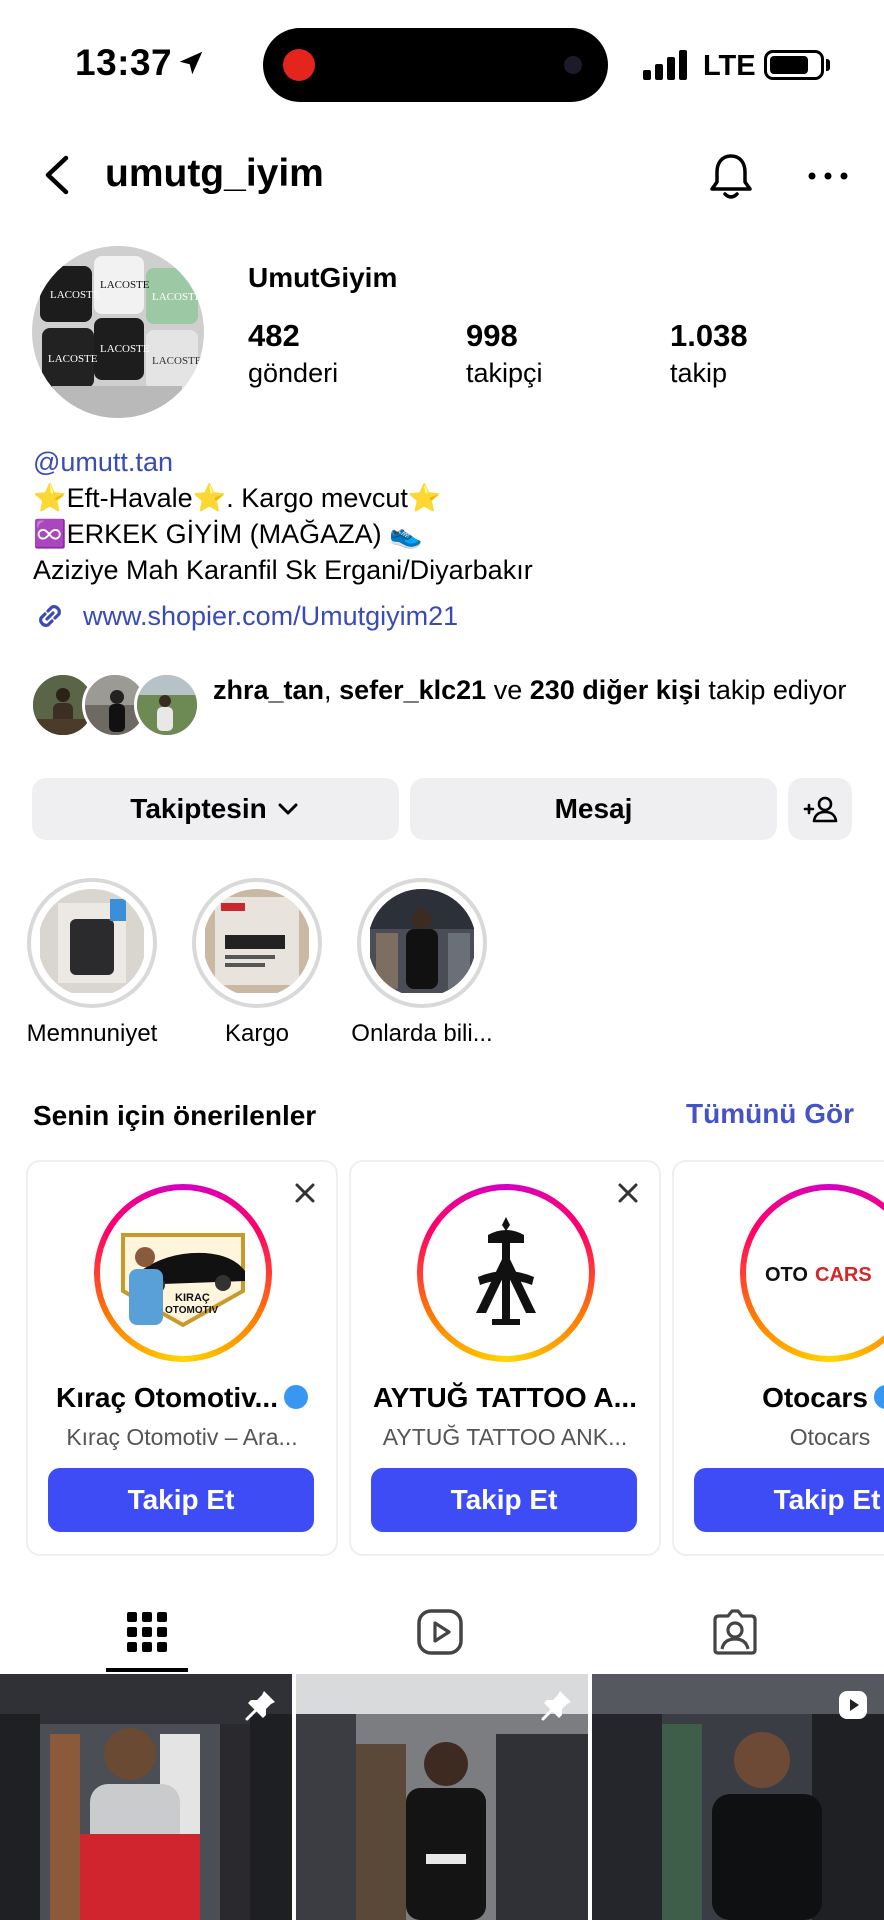 This screenshot has width=884, height=1920. What do you see at coordinates (504, 373) in the screenshot?
I see `stat-followers-label: takipçi` at bounding box center [504, 373].